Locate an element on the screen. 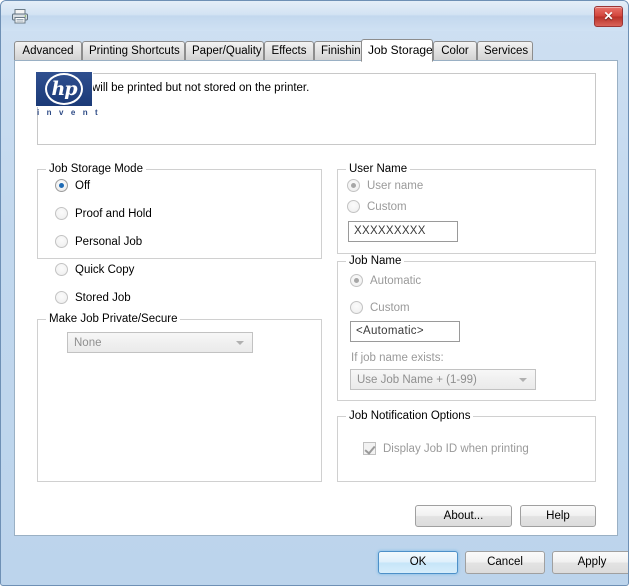  radio-label: Stored Job is located at coordinates (103, 297).